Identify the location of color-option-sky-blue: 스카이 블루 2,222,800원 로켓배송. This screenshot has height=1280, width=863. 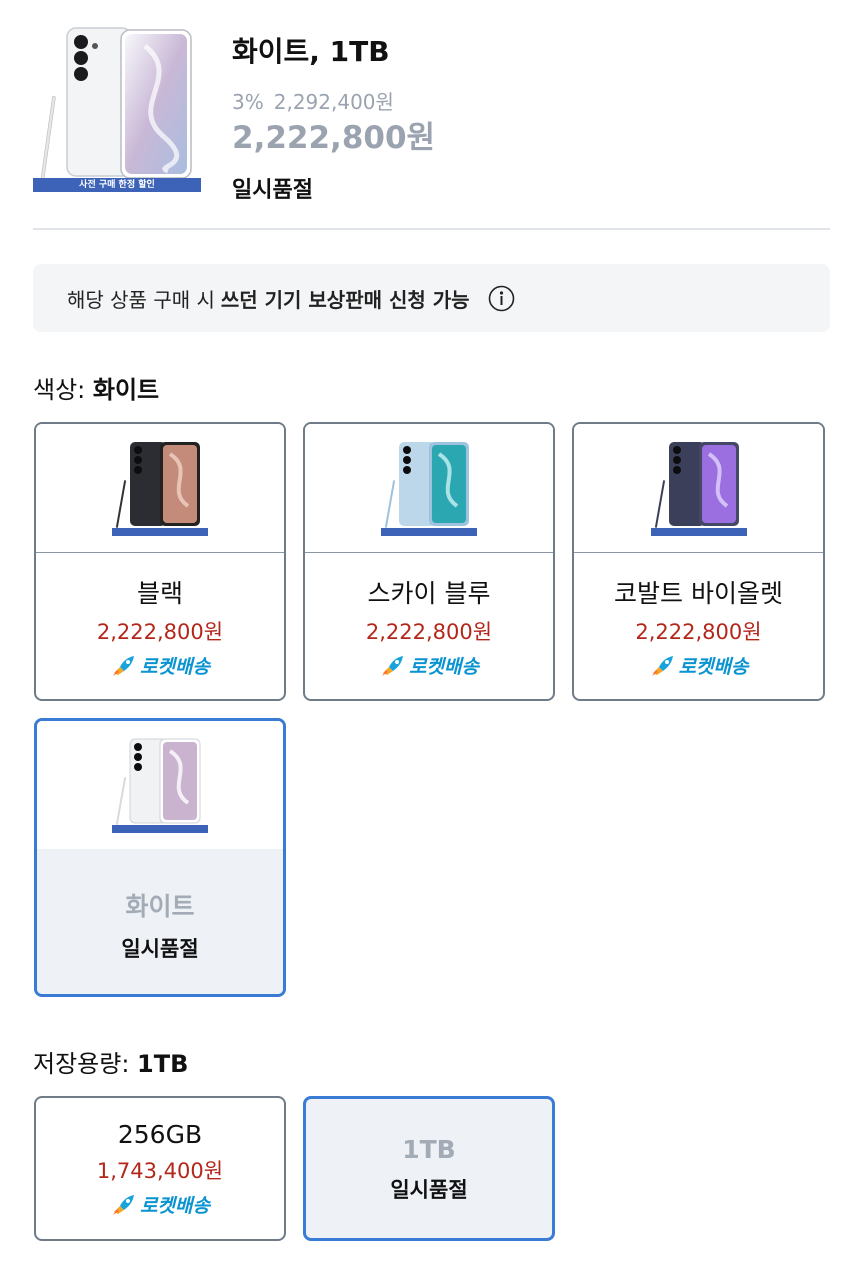
(429, 561).